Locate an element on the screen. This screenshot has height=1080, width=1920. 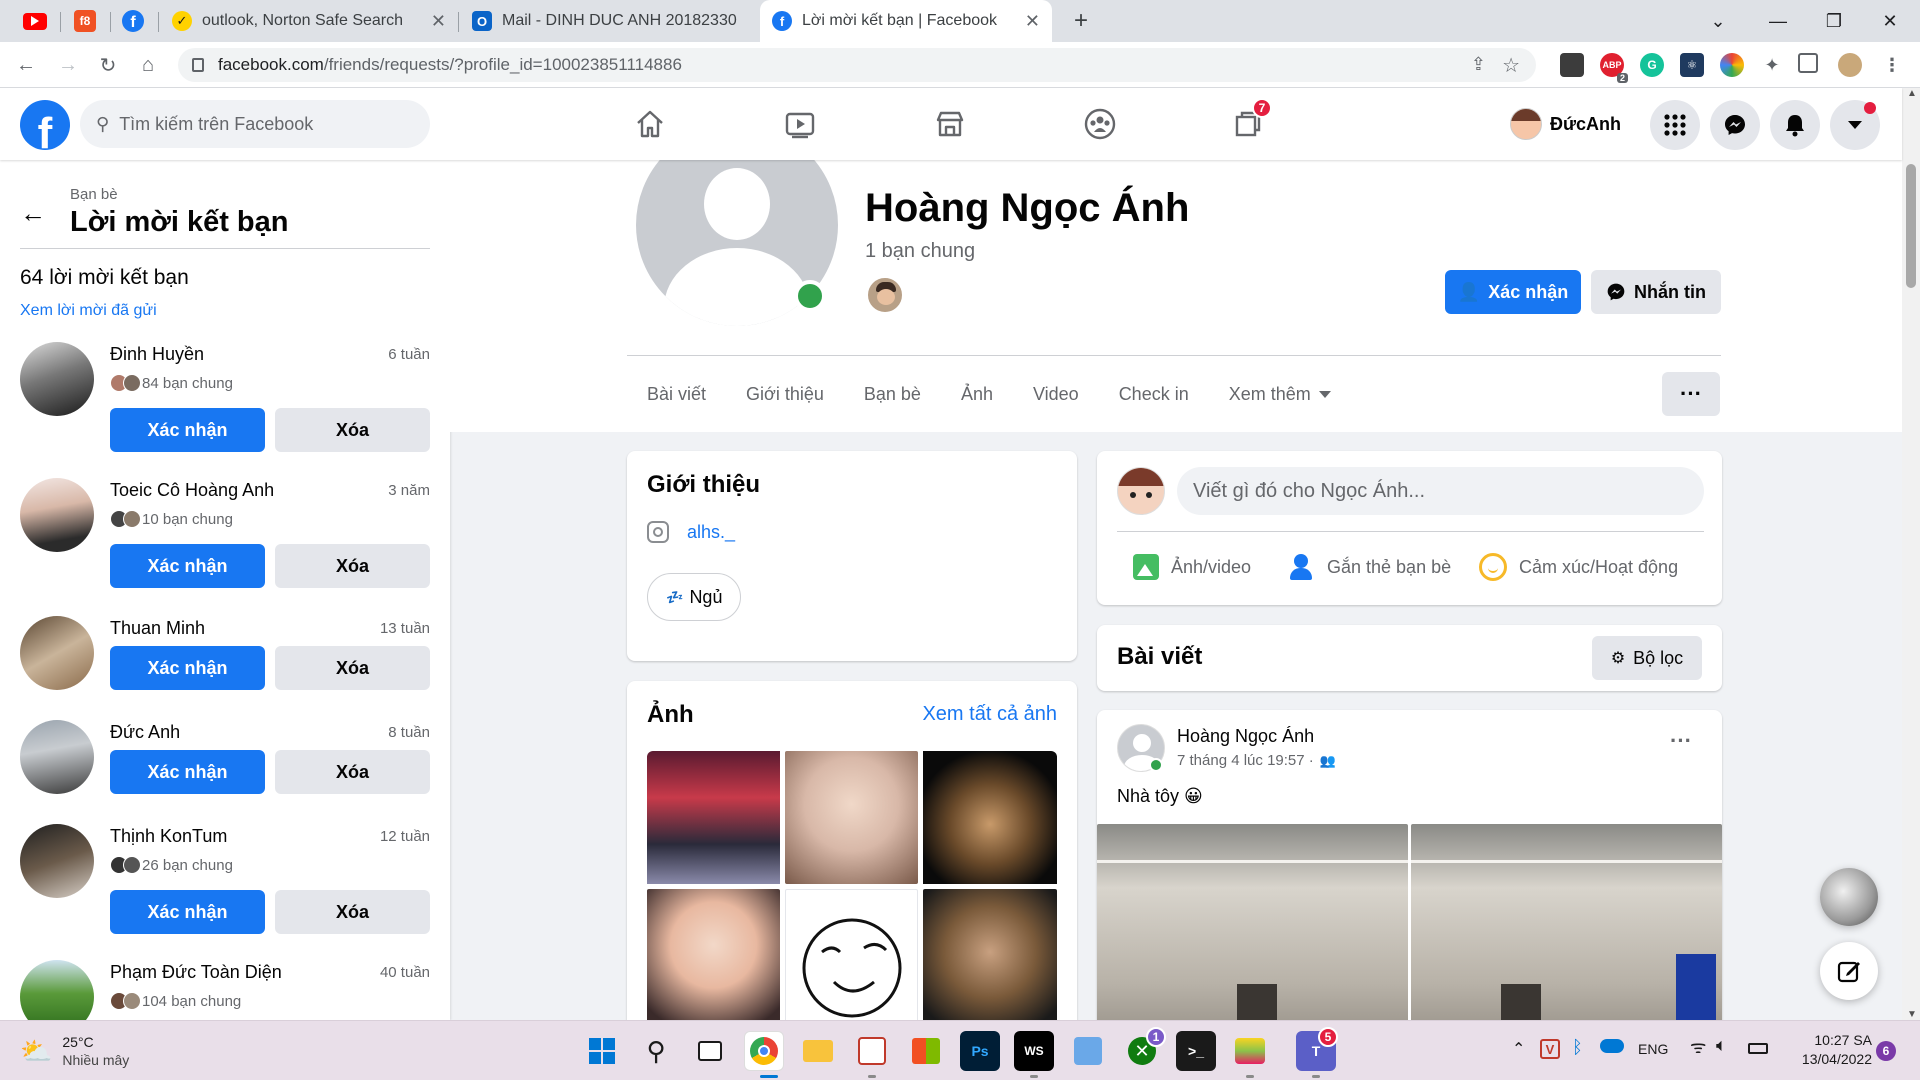
tray-app-icon: V is located at coordinates (1550, 1049).